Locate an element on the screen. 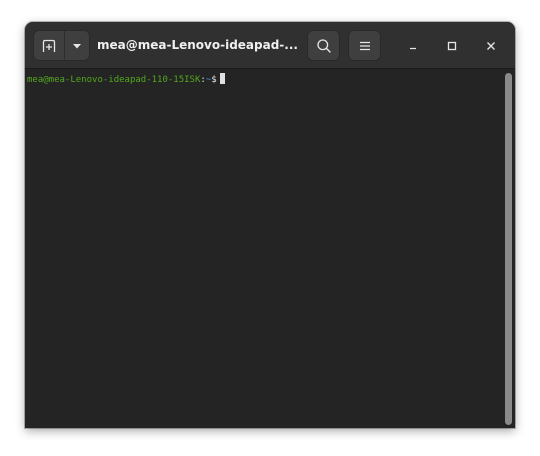 The image size is (540, 456). new-tab-icon is located at coordinates (49, 45).